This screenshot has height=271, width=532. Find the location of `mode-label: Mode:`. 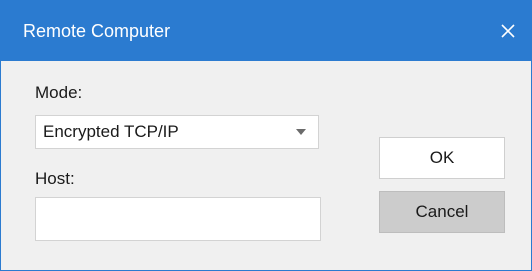

mode-label: Mode: is located at coordinates (59, 92).